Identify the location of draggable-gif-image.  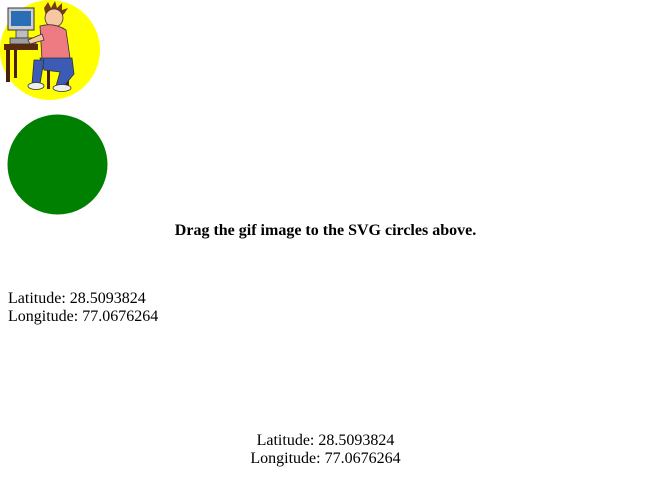
(50, 50).